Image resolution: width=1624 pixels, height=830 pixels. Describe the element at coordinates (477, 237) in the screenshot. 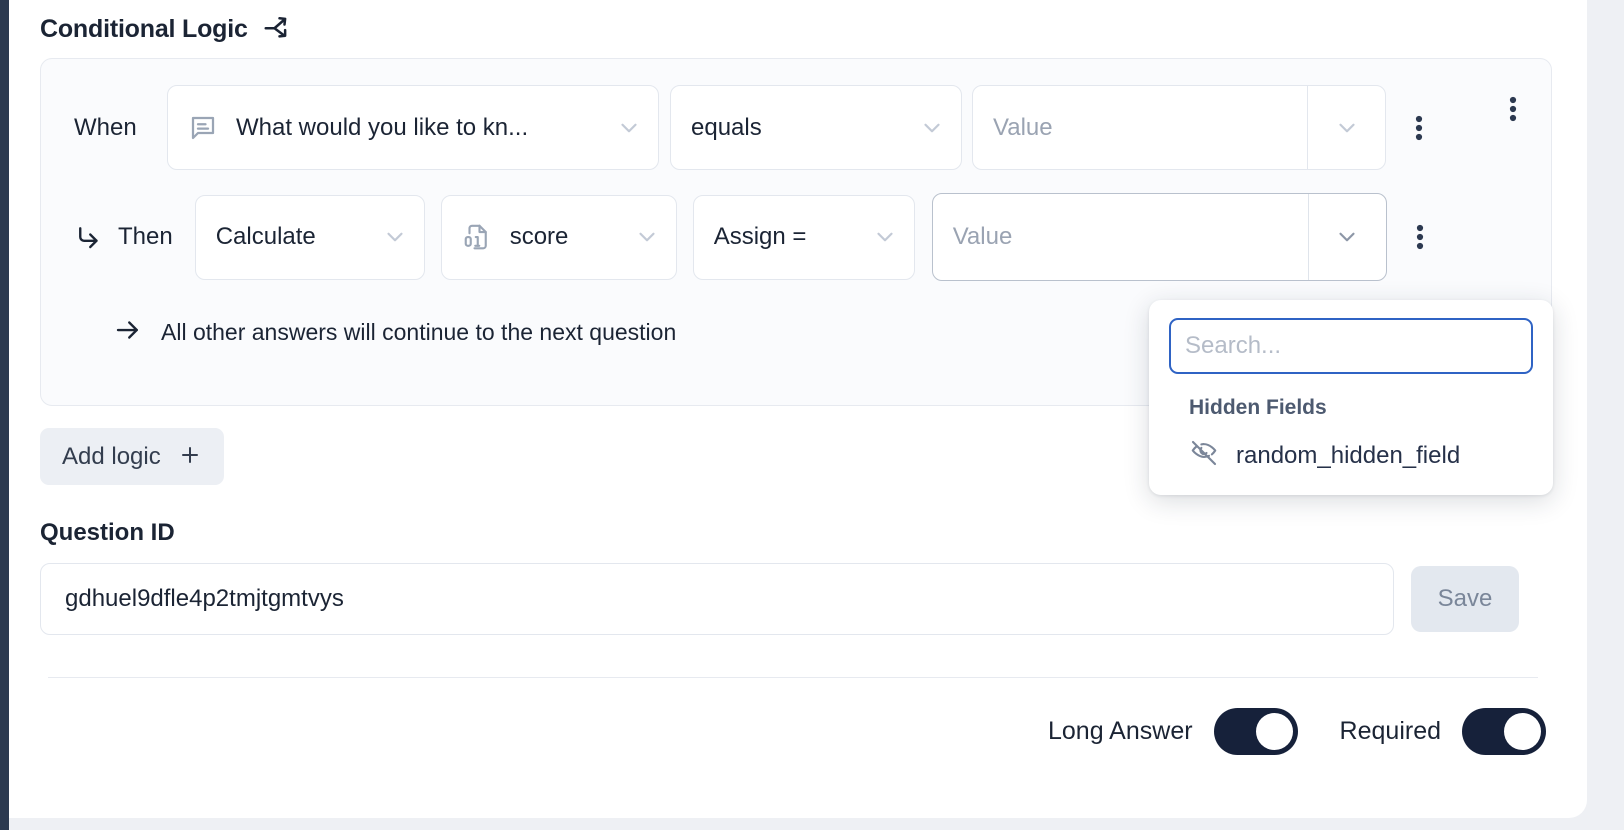

I see `file-digit-icon` at that location.